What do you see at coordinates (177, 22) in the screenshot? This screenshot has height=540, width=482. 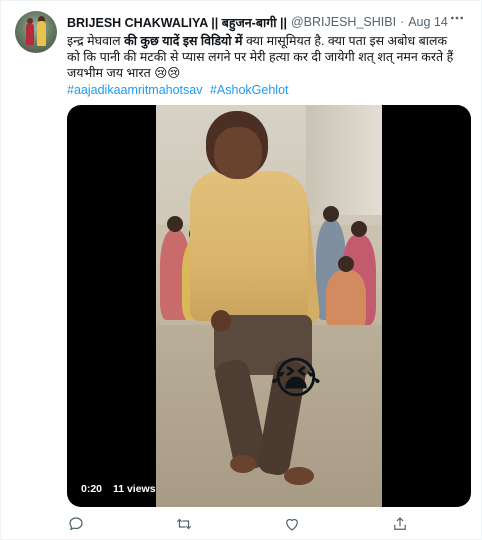 I see `author-name: BRIJESH CHAKWALIYA || बहुजन-बागी ||` at bounding box center [177, 22].